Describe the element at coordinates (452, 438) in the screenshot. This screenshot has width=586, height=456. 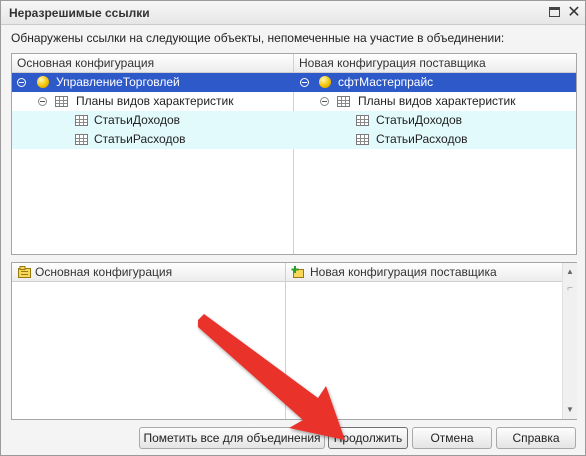
I see `cancel-button: Отмена` at that location.